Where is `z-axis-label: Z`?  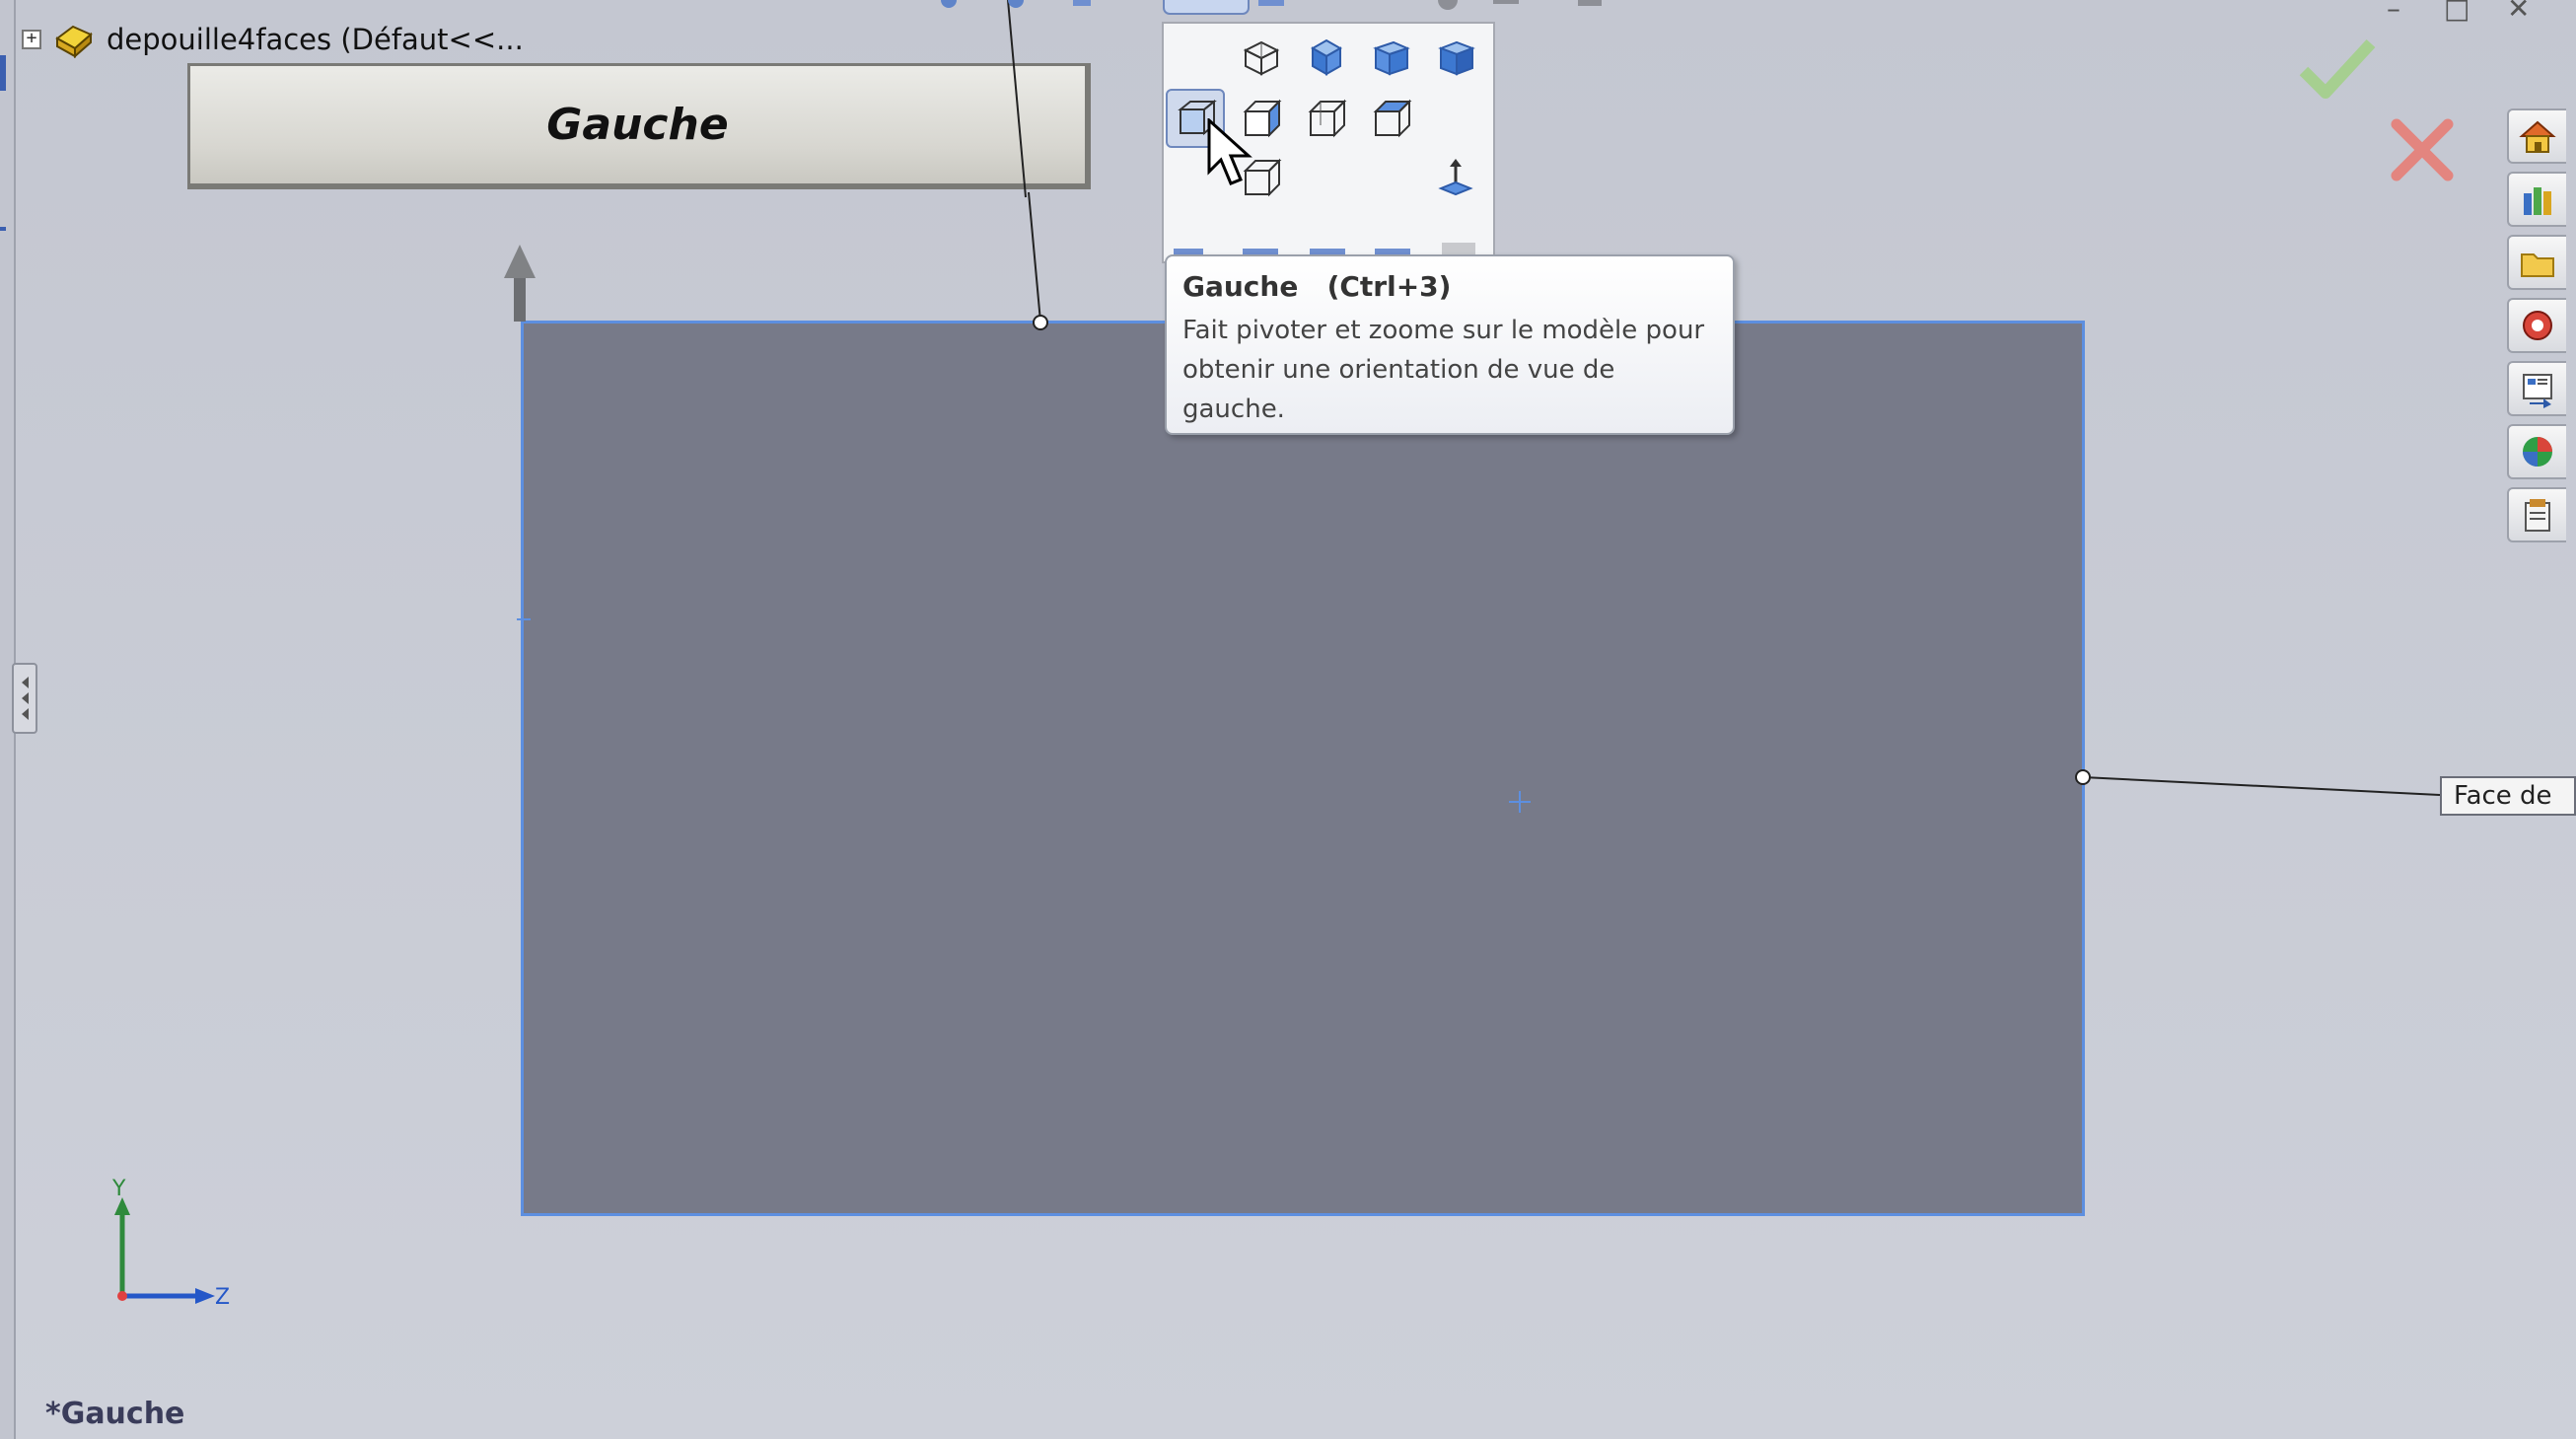
z-axis-label: Z is located at coordinates (222, 1297).